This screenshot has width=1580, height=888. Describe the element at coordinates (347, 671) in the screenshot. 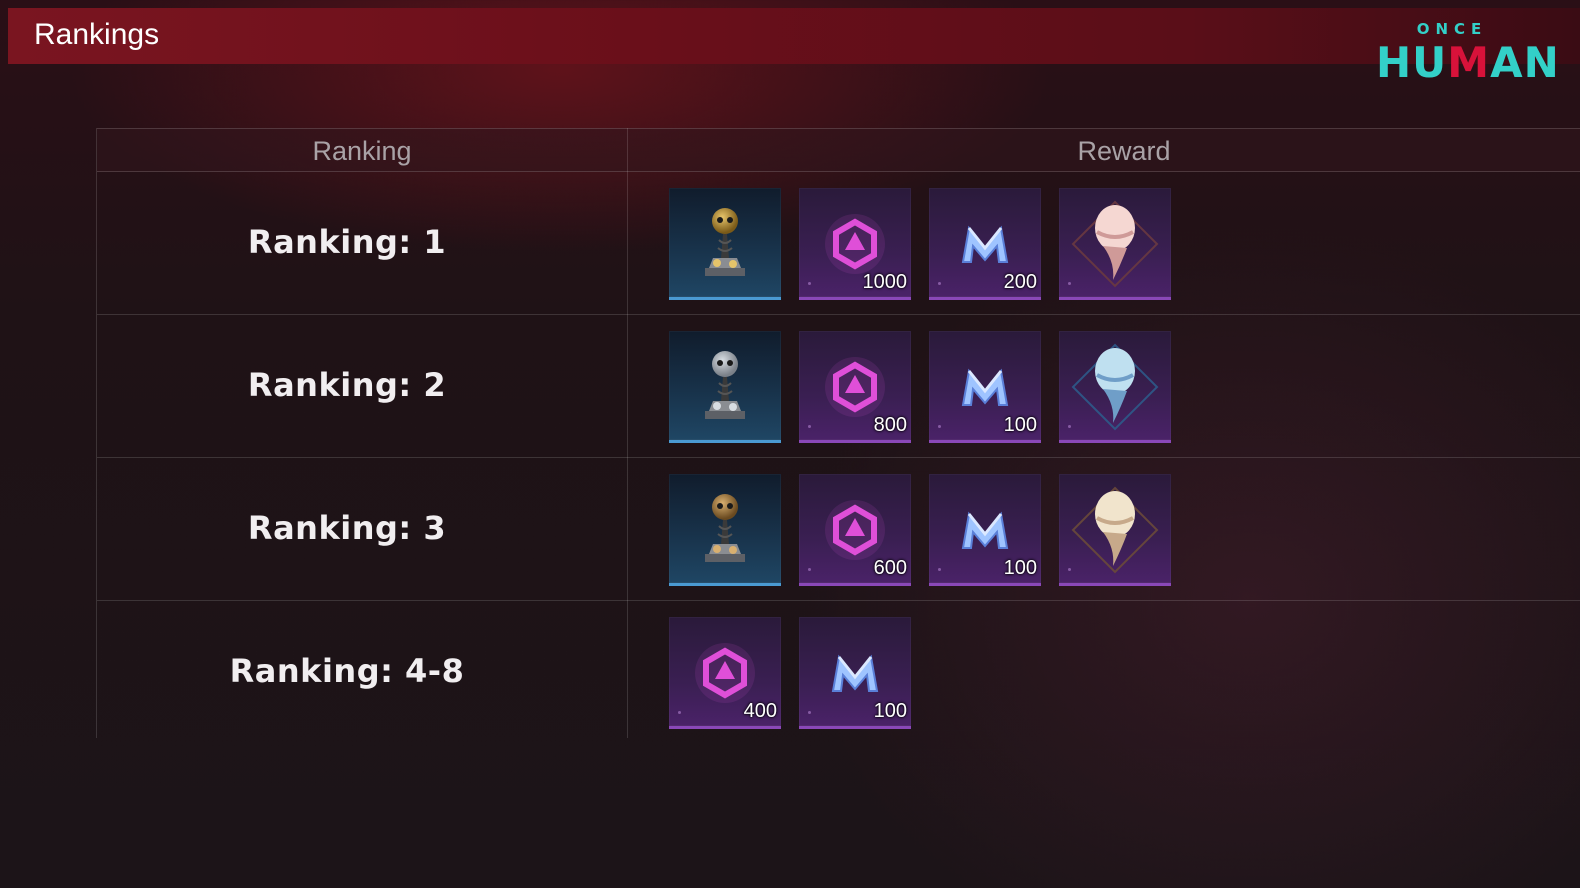

I see `ranking-label: Ranking: 4-8` at that location.